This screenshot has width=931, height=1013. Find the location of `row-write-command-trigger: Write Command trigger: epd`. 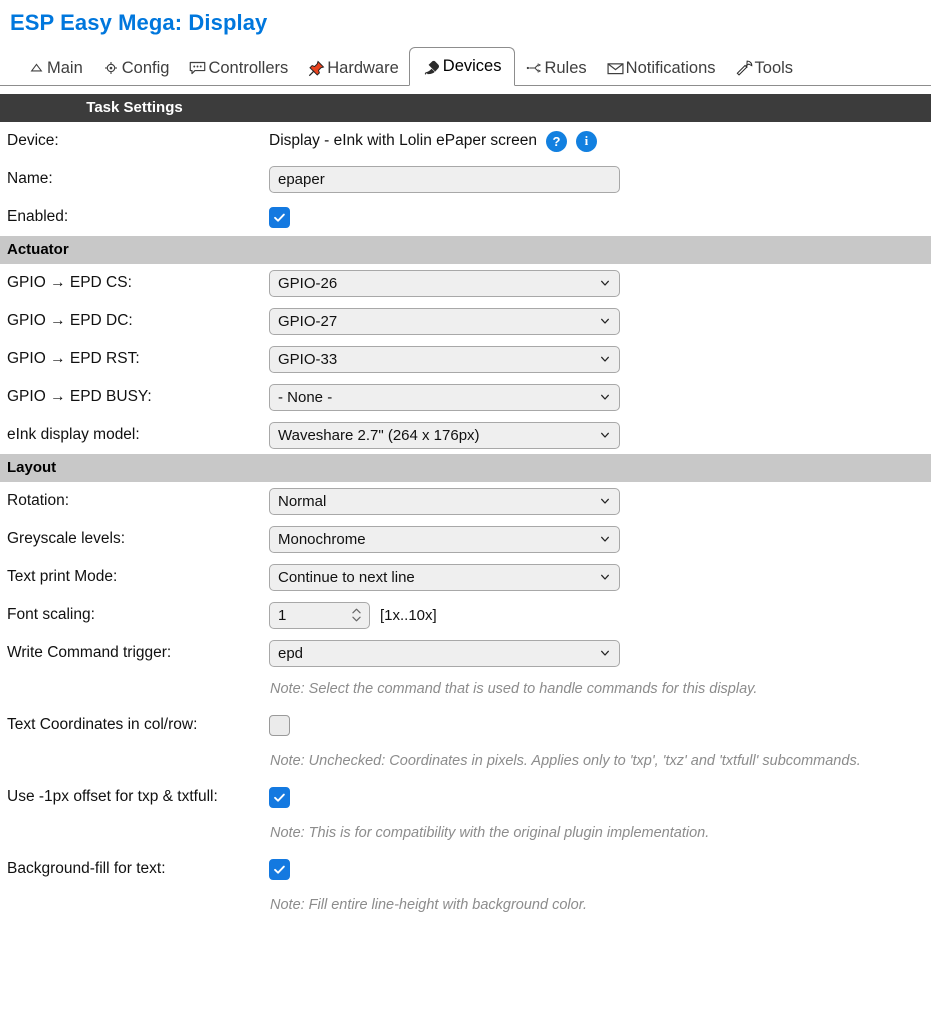

row-write-command-trigger: Write Command trigger: epd is located at coordinates (465, 653).